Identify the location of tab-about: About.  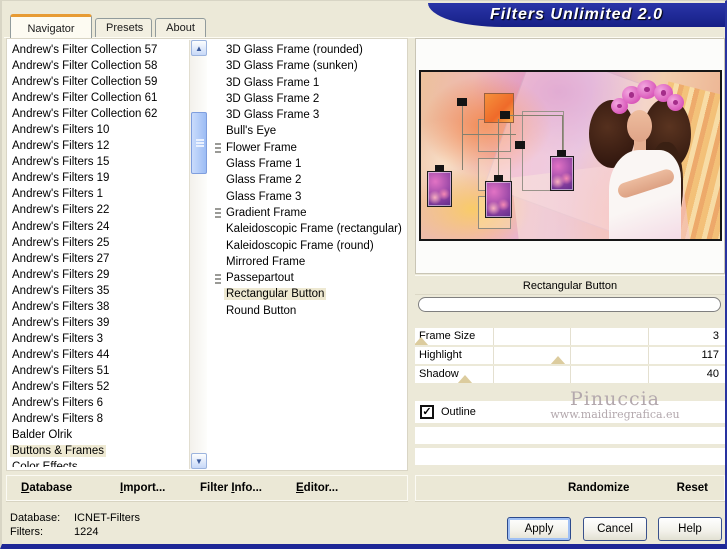
(180, 28).